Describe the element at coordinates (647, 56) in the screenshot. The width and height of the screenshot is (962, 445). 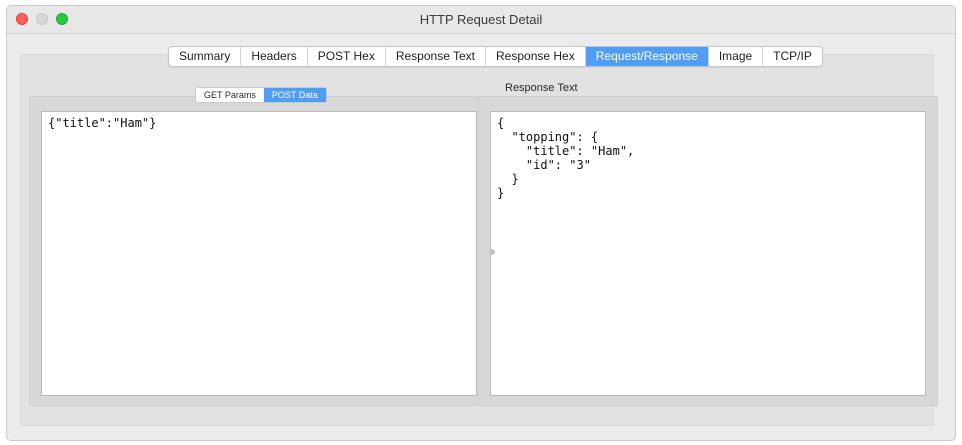
I see `tab-request-response: Request/Response` at that location.